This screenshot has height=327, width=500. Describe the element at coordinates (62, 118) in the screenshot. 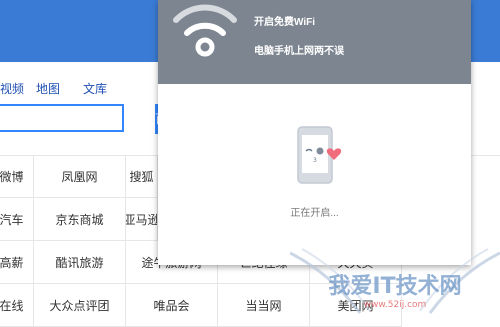

I see `search-input` at that location.